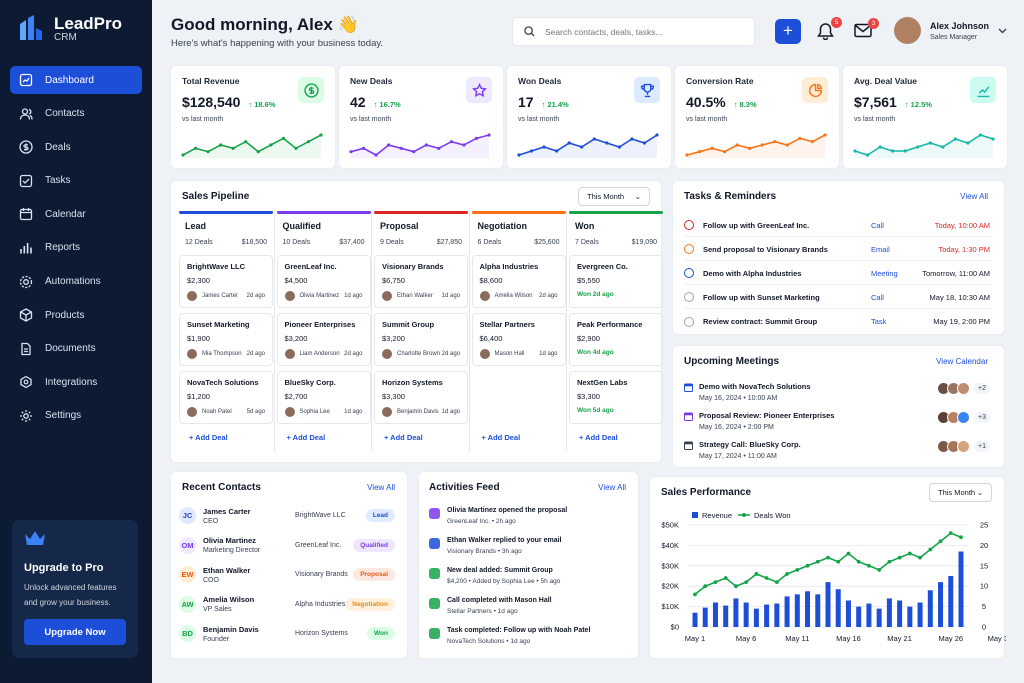 The width and height of the screenshot is (1024, 683). Describe the element at coordinates (76, 382) in the screenshot. I see `sidebar-item-integrations: Integrations` at that location.